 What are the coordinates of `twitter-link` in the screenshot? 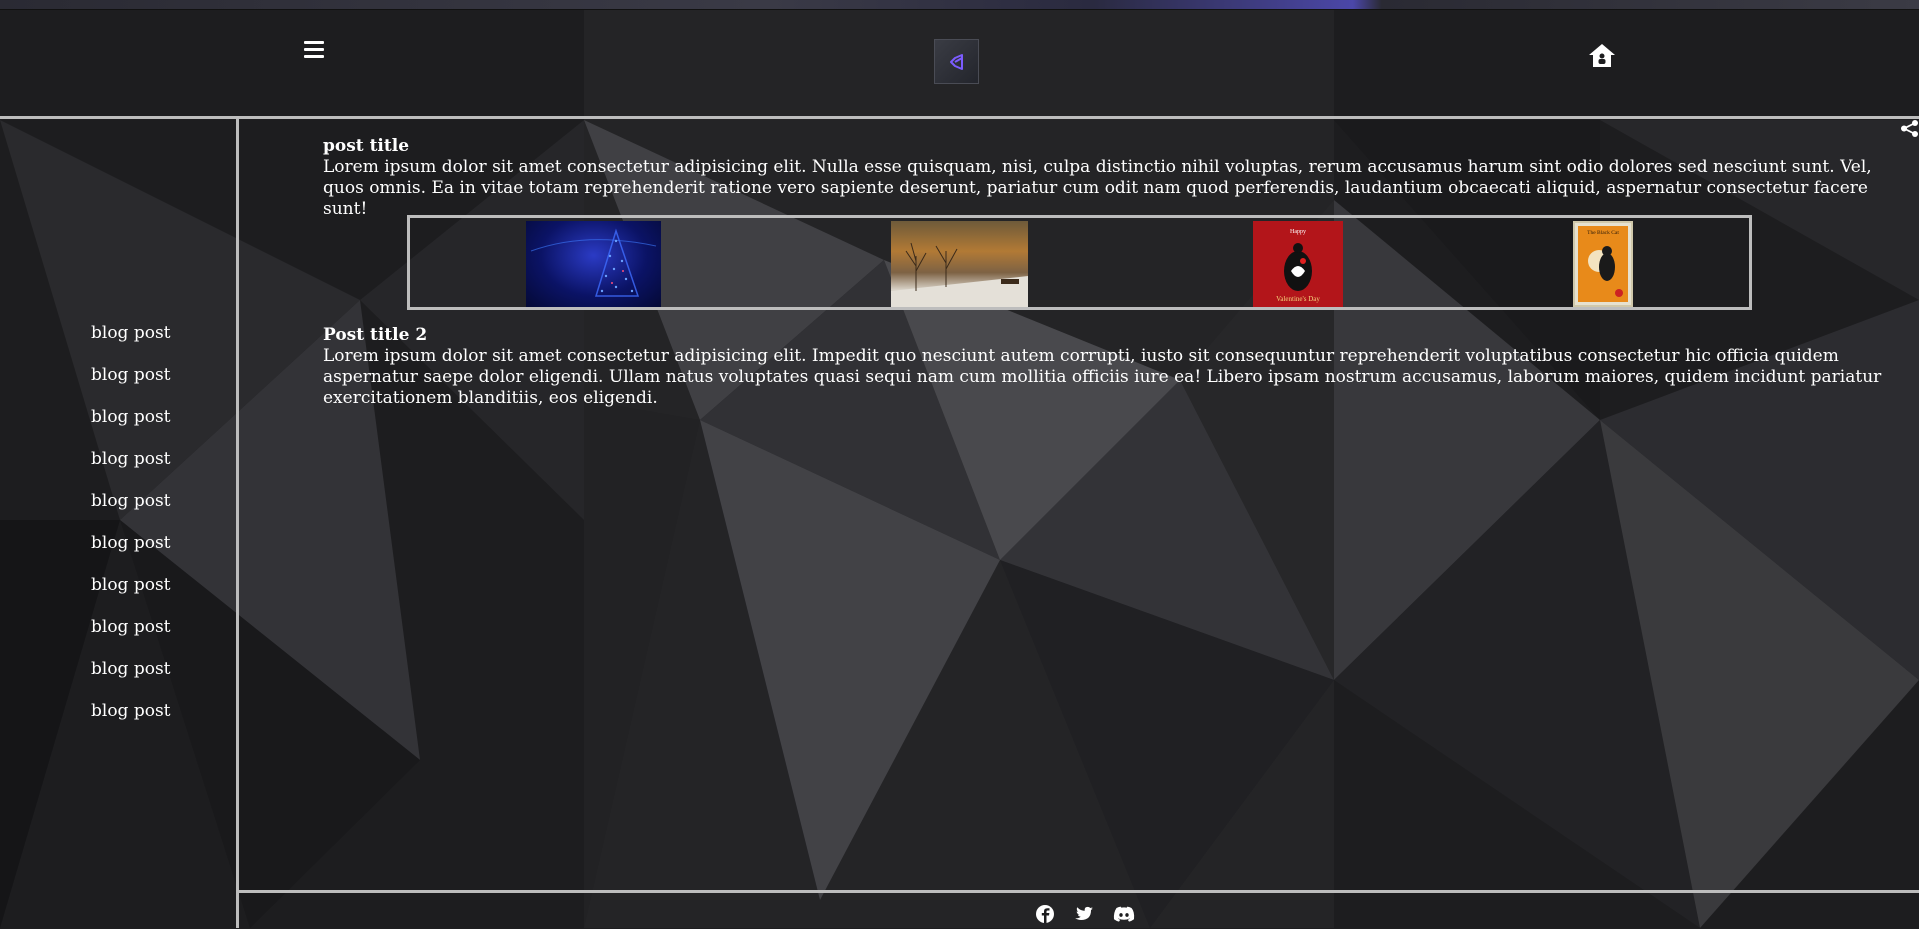 It's located at (1084, 914).